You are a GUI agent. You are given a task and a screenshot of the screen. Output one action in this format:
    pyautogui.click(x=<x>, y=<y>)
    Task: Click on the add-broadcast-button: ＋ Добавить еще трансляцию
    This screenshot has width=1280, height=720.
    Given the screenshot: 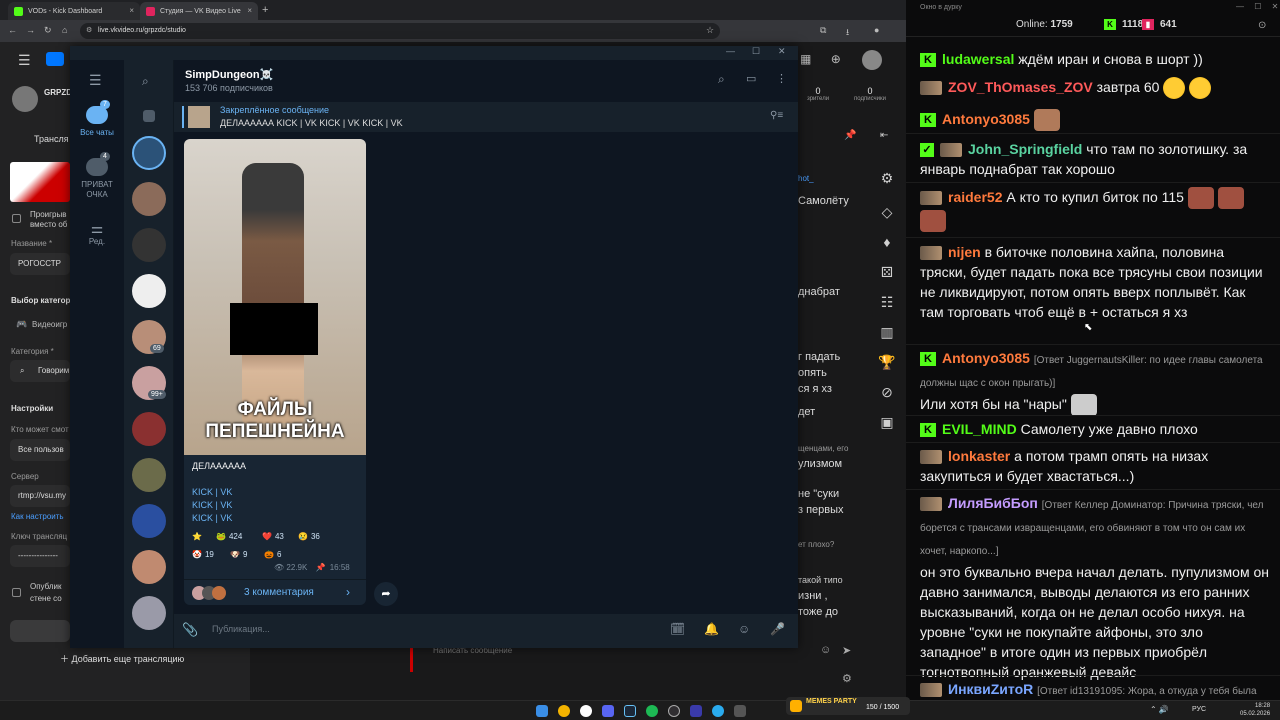 What is the action you would take?
    pyautogui.click(x=122, y=658)
    